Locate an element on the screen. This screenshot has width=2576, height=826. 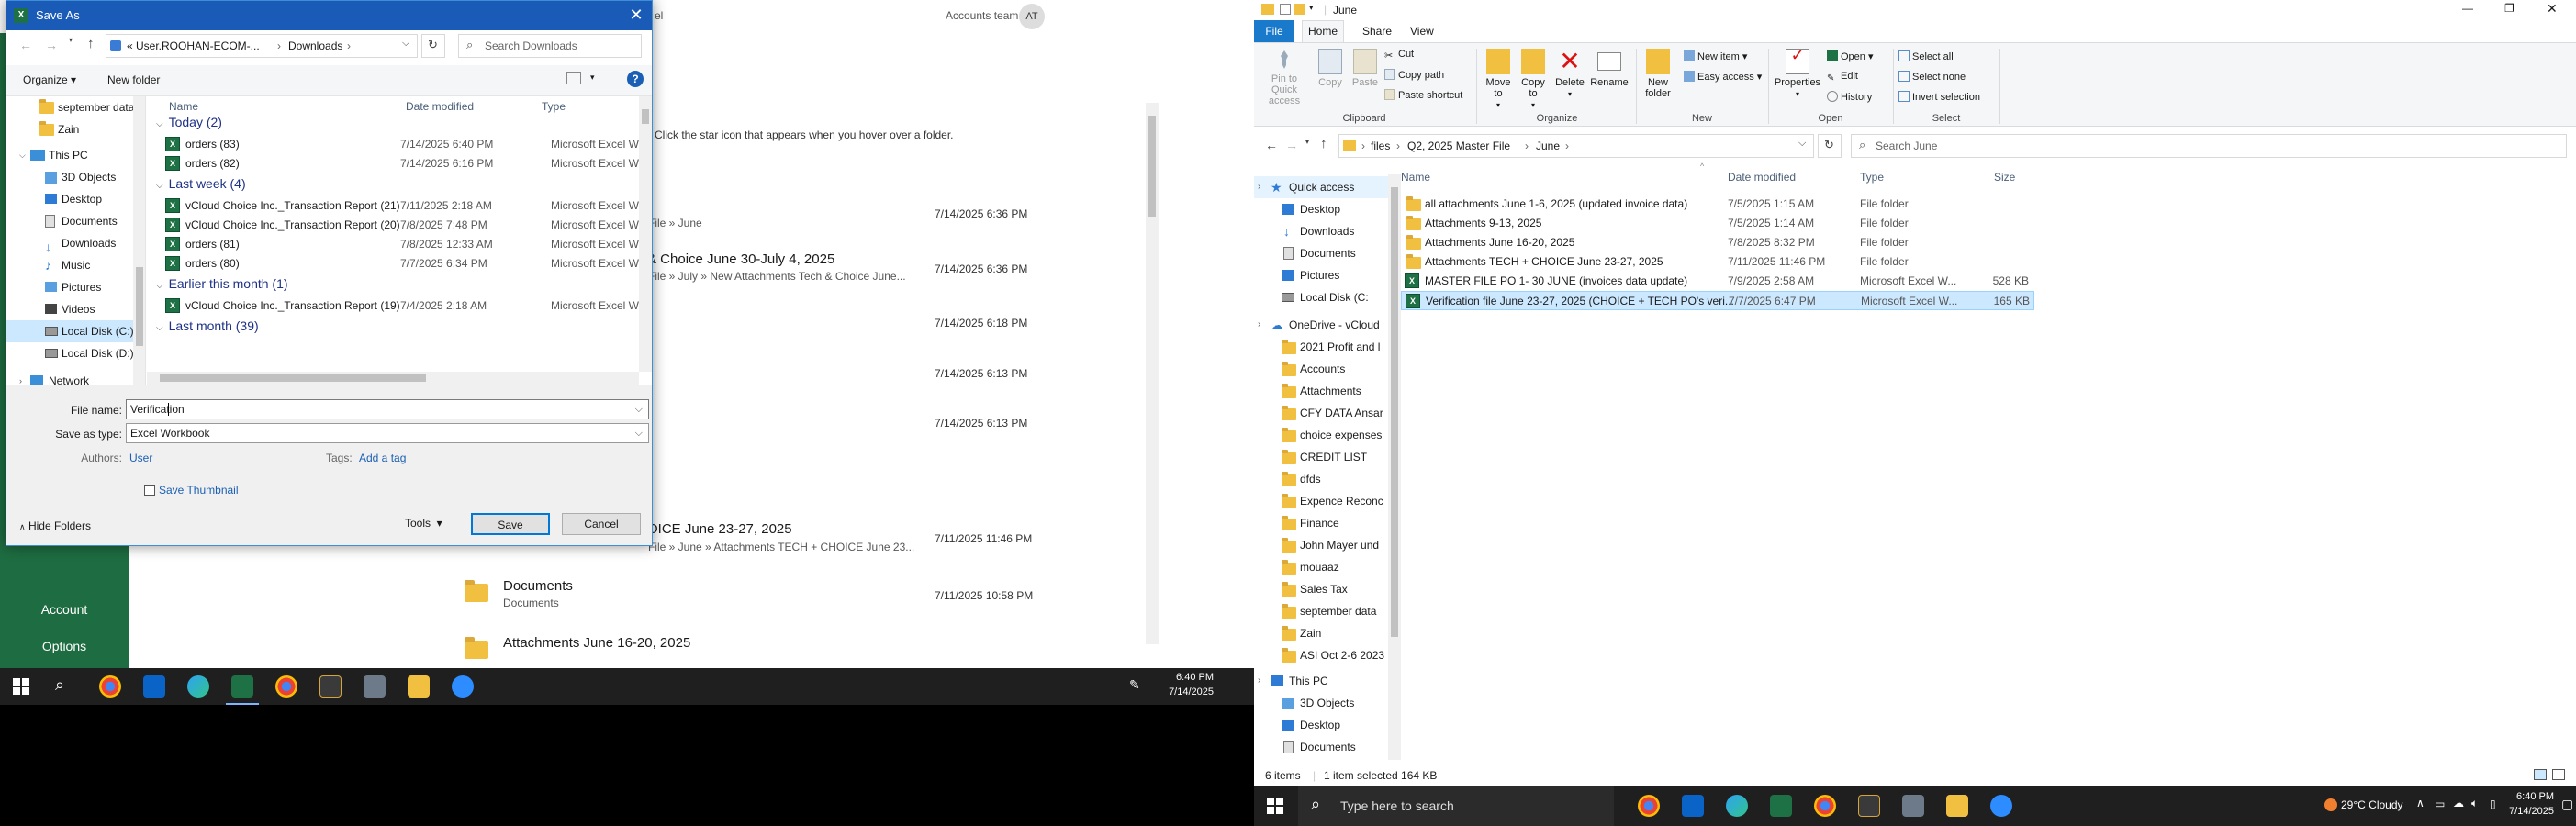
recent-row-title: Documents is located at coordinates (538, 586).